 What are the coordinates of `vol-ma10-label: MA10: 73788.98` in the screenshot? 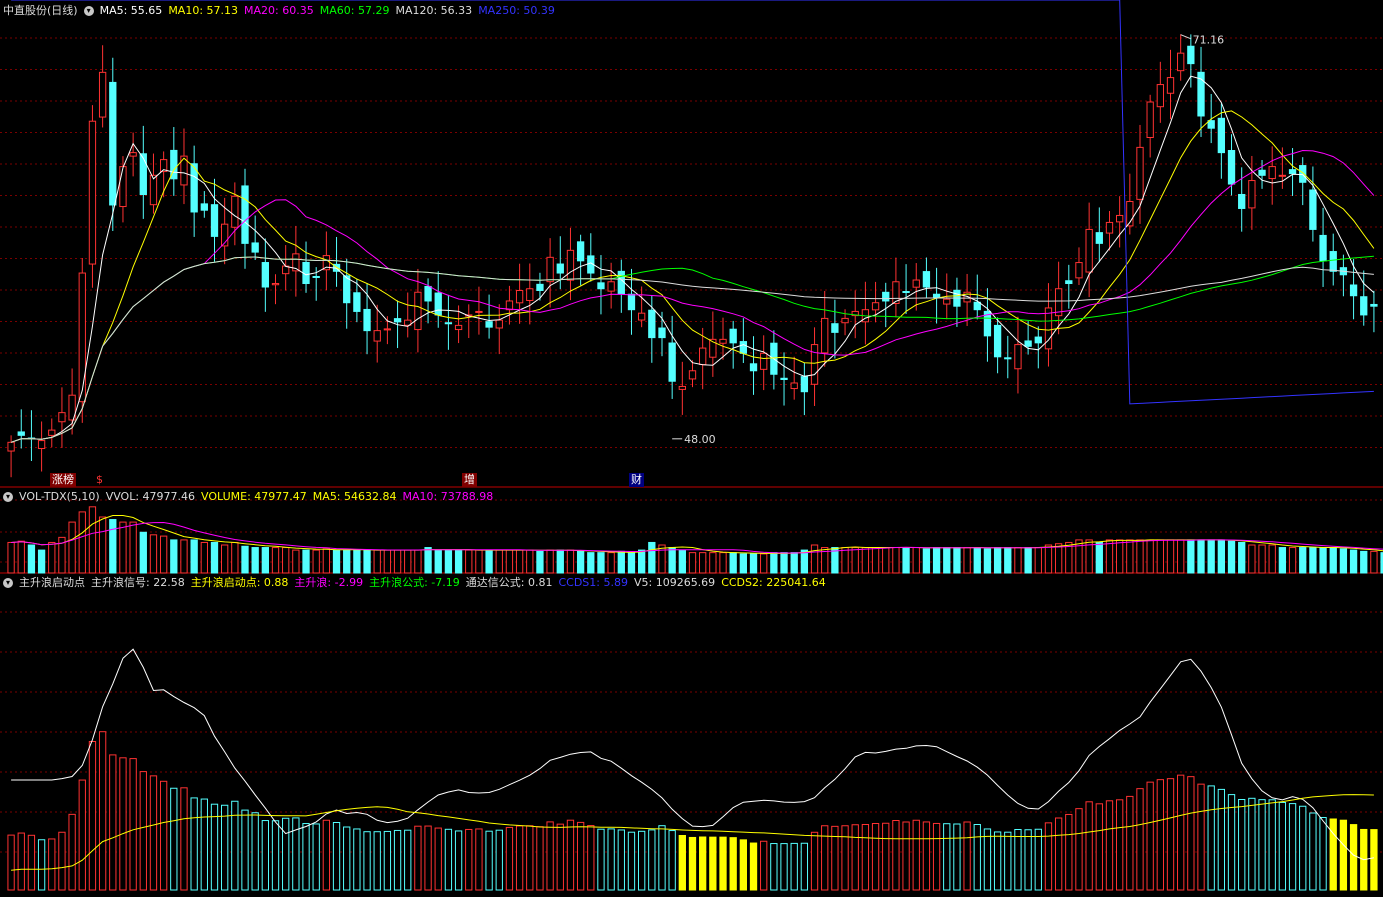 It's located at (448, 496).